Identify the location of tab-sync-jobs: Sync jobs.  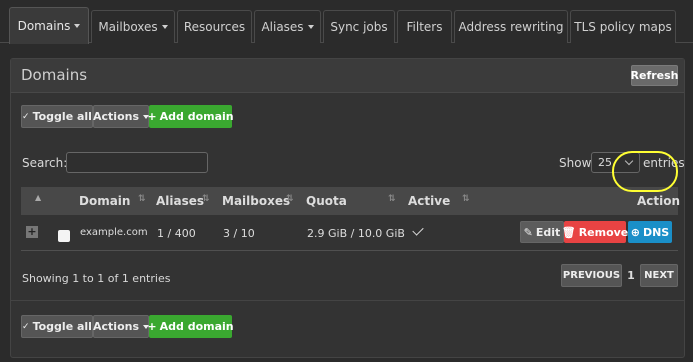
(359, 26).